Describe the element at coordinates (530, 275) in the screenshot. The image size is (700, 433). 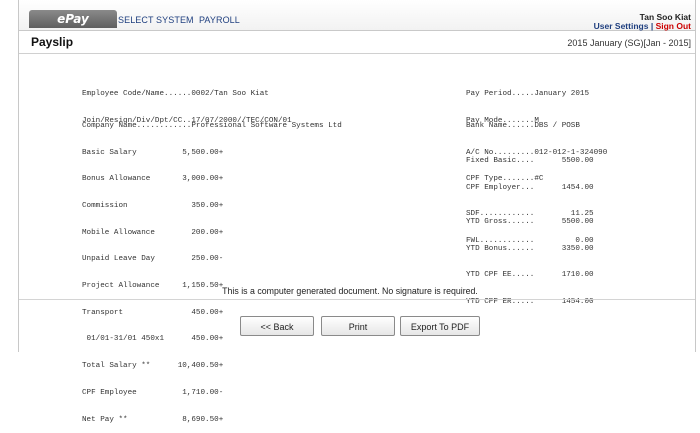
I see `ytd-cpf-ee-line: YTD CPF EE..... 1710.00` at that location.